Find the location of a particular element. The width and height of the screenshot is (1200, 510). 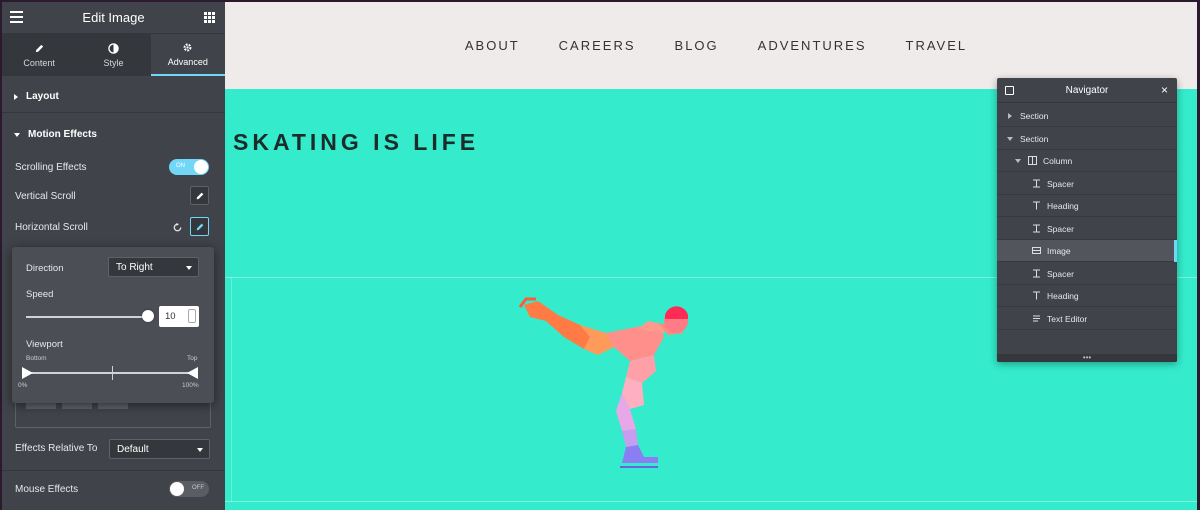

hero-heading: SKATING IS LIFE is located at coordinates (356, 142).